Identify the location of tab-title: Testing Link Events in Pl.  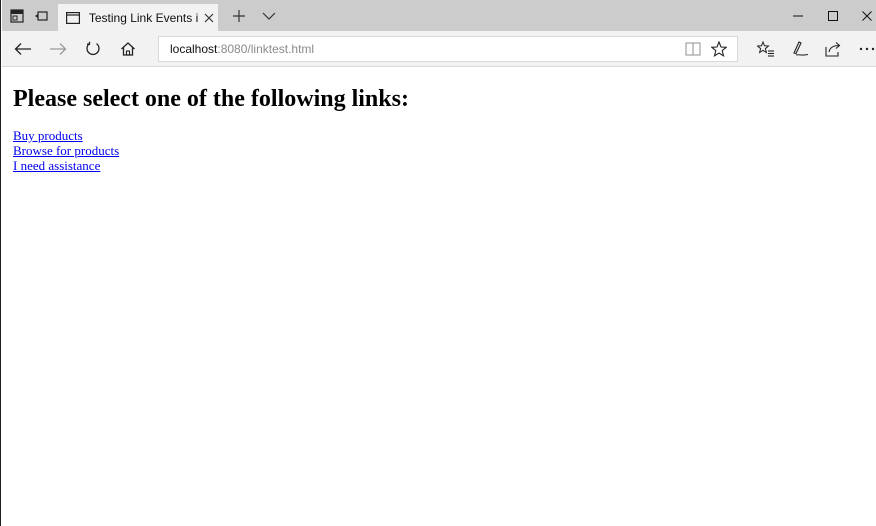
(143, 17).